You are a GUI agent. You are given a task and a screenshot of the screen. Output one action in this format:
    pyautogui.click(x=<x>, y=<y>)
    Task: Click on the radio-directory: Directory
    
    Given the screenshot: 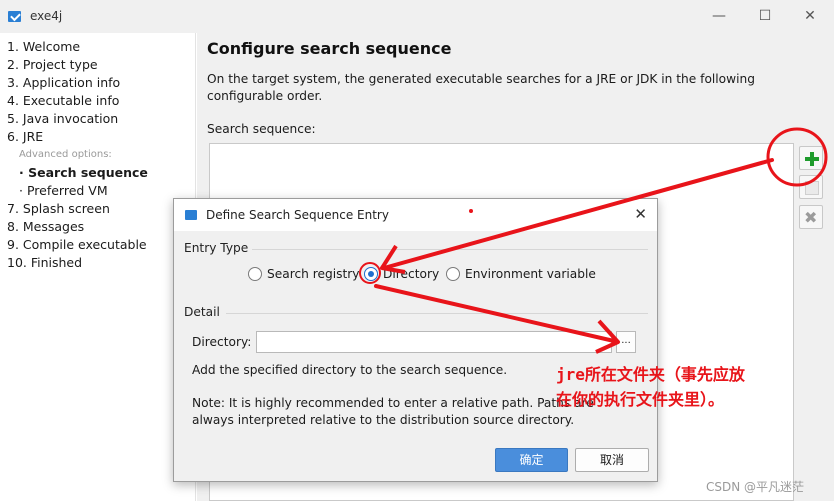 What is the action you would take?
    pyautogui.click(x=401, y=275)
    